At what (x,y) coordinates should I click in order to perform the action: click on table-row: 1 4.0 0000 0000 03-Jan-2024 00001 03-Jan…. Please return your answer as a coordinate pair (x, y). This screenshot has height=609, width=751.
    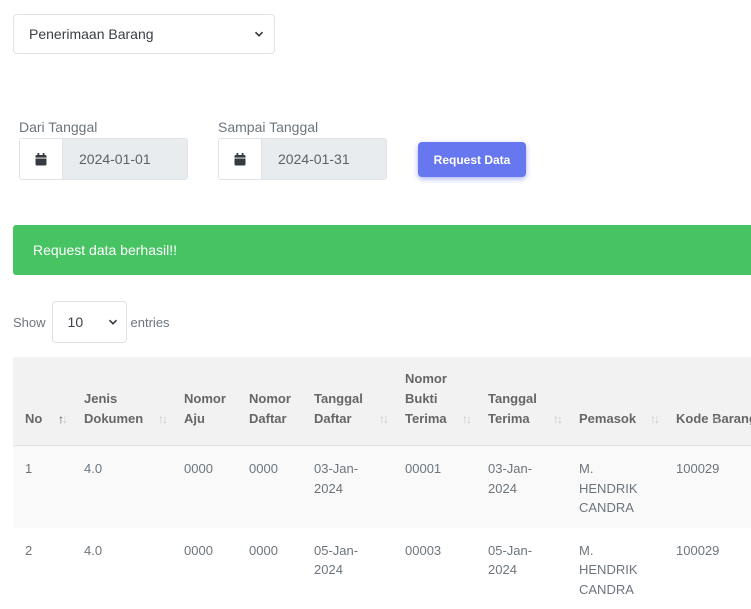
    Looking at the image, I should click on (382, 487).